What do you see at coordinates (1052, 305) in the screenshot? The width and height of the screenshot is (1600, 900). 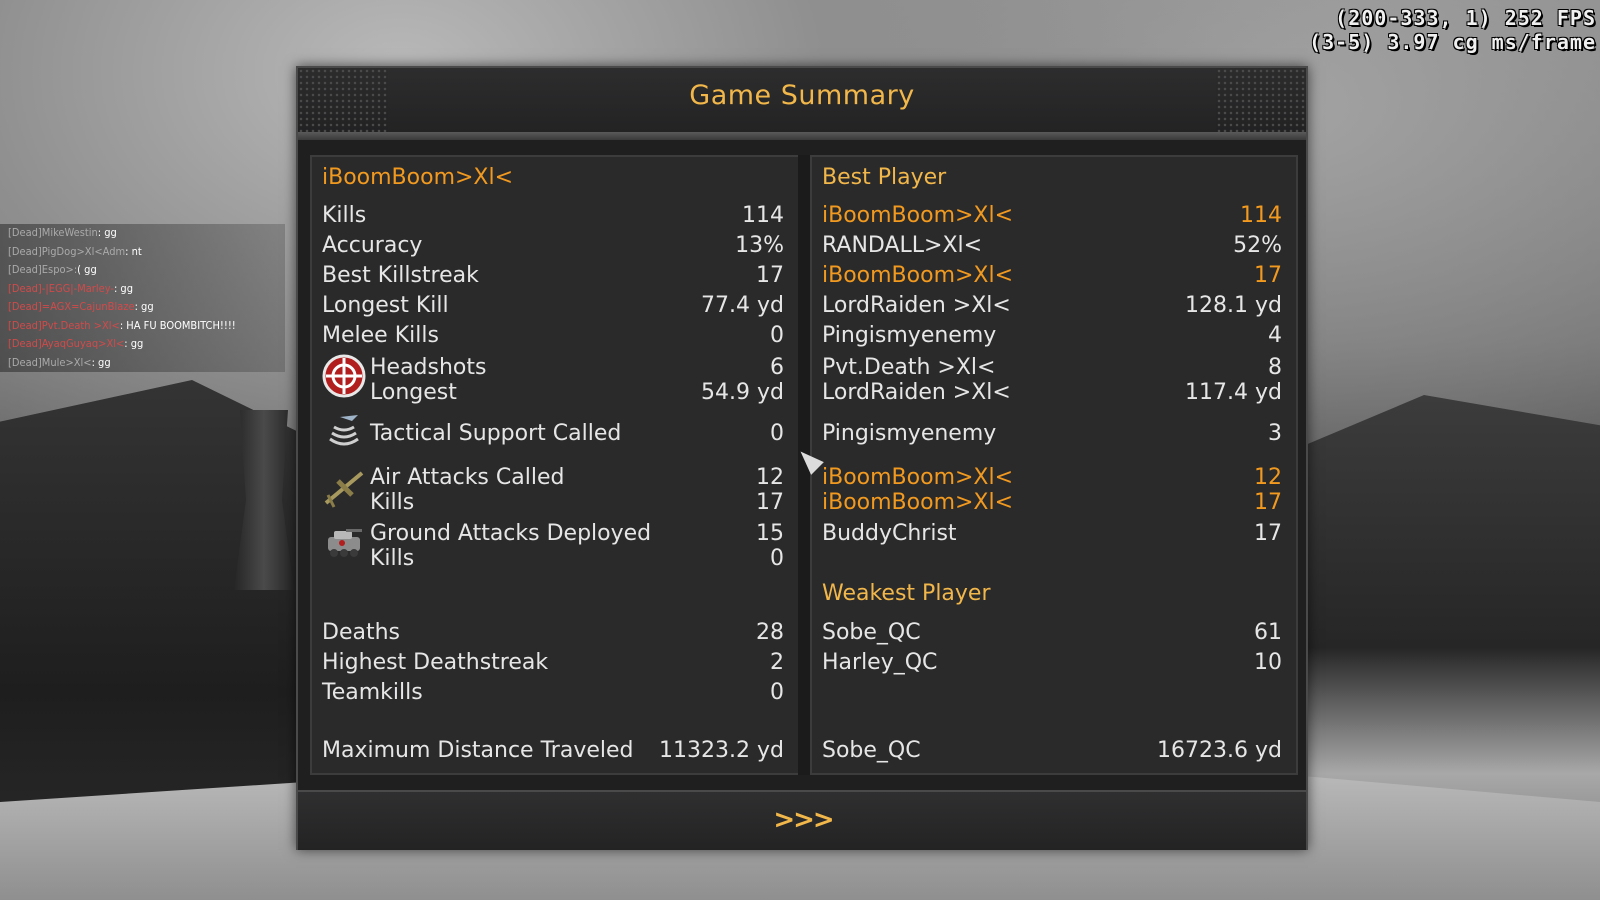 I see `best-longest-kill: LordRaiden >Xl< 128.1 yd` at bounding box center [1052, 305].